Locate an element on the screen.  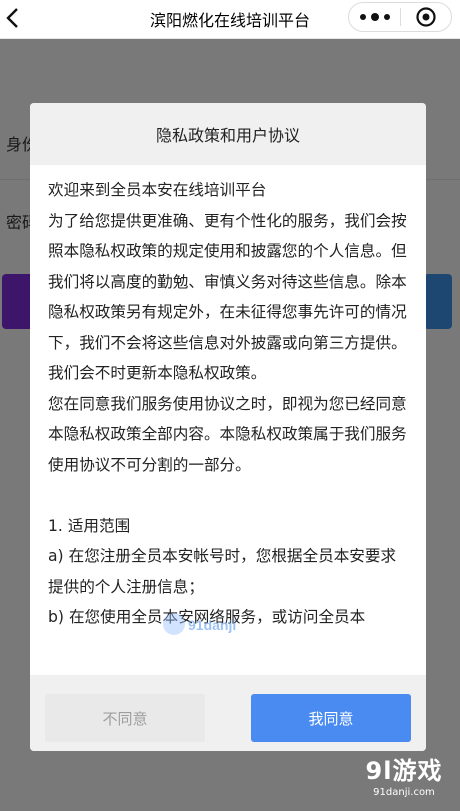
back-button is located at coordinates (13, 18).